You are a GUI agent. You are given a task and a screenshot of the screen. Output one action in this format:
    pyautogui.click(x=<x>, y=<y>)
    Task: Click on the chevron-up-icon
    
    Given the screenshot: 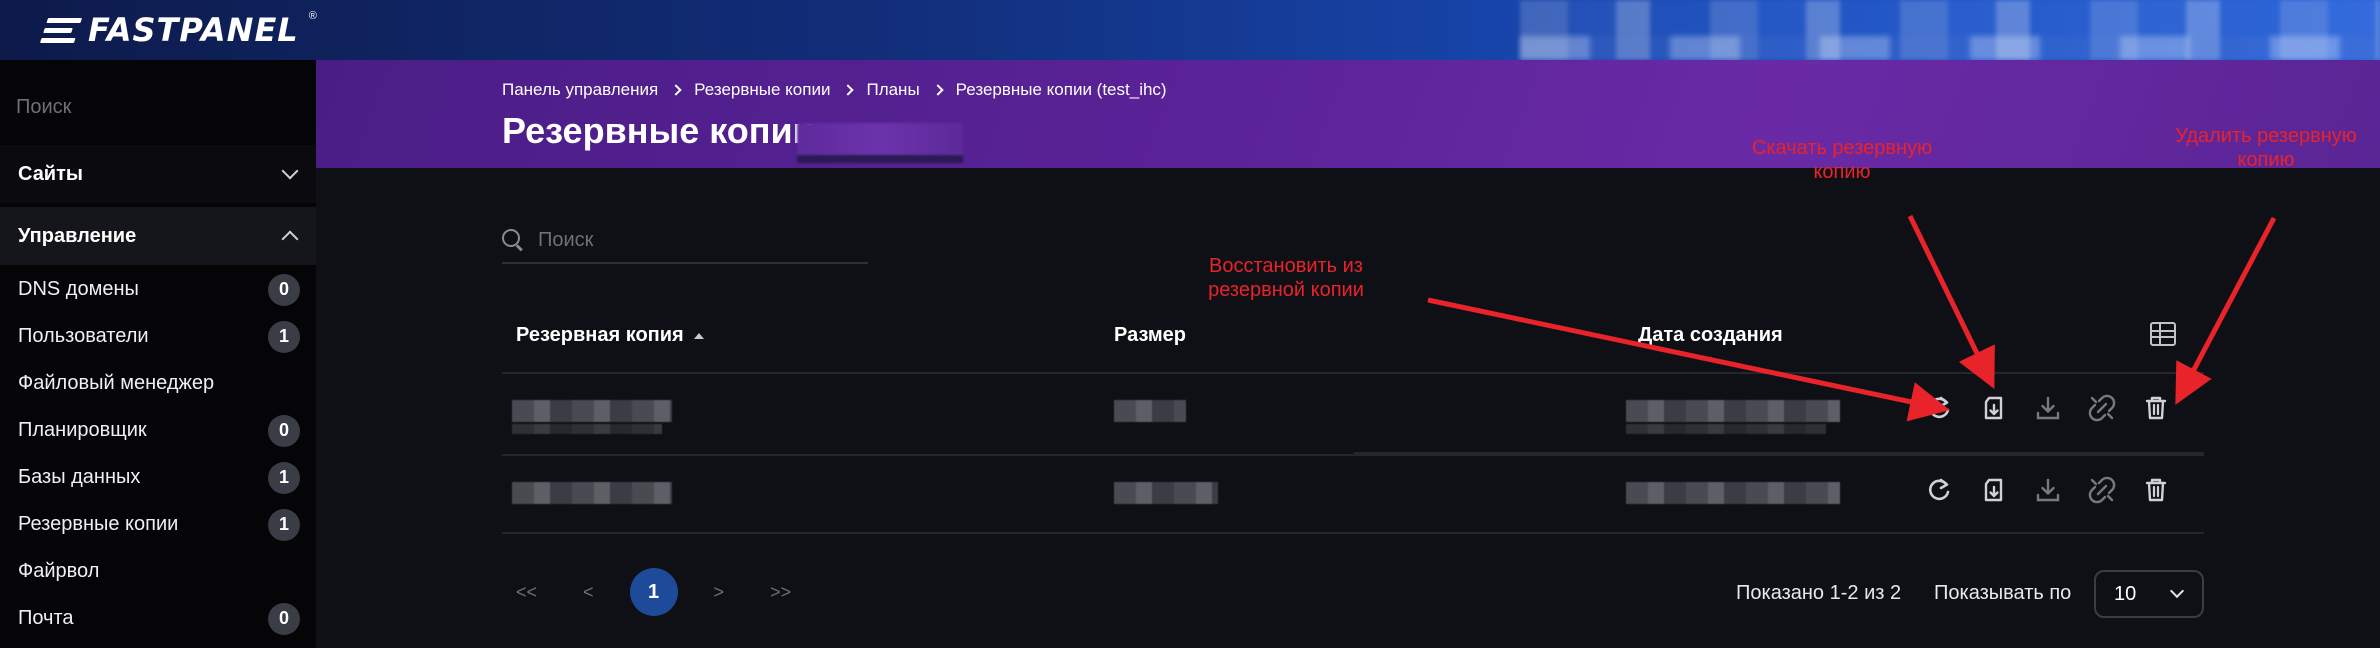 What is the action you would take?
    pyautogui.click(x=290, y=239)
    